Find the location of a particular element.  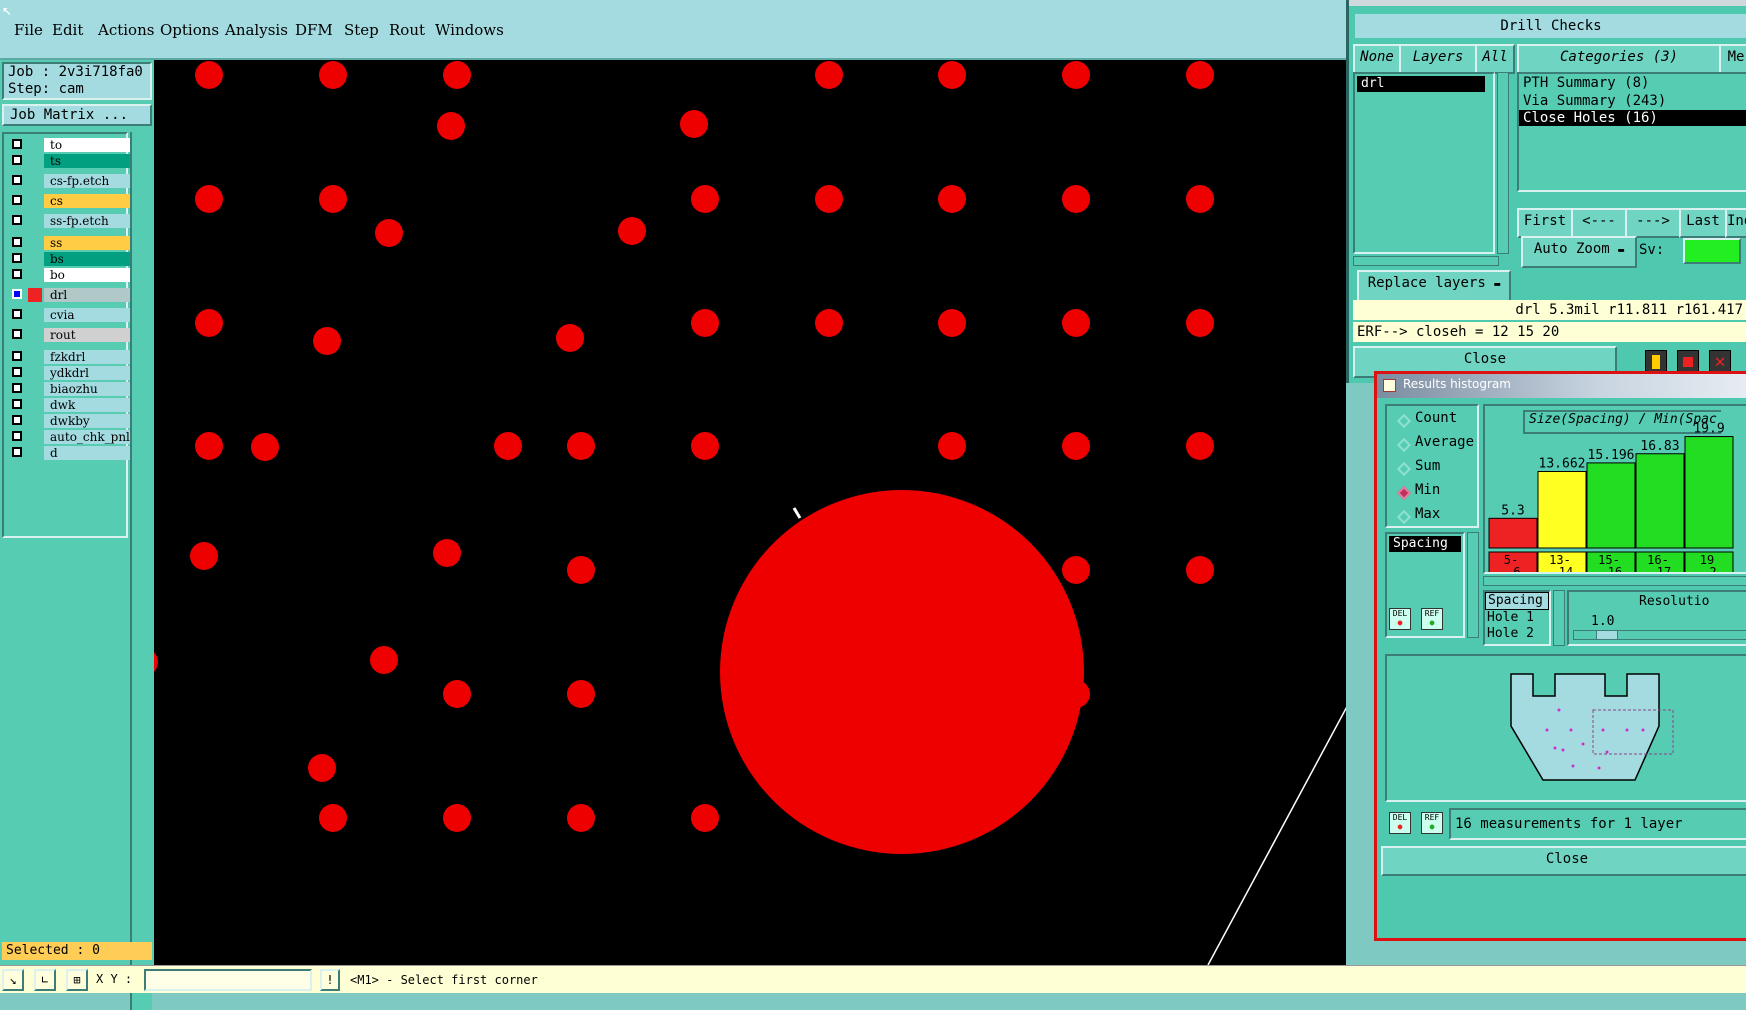

layer-row-dwkby: dwkby is located at coordinates (70, 421).